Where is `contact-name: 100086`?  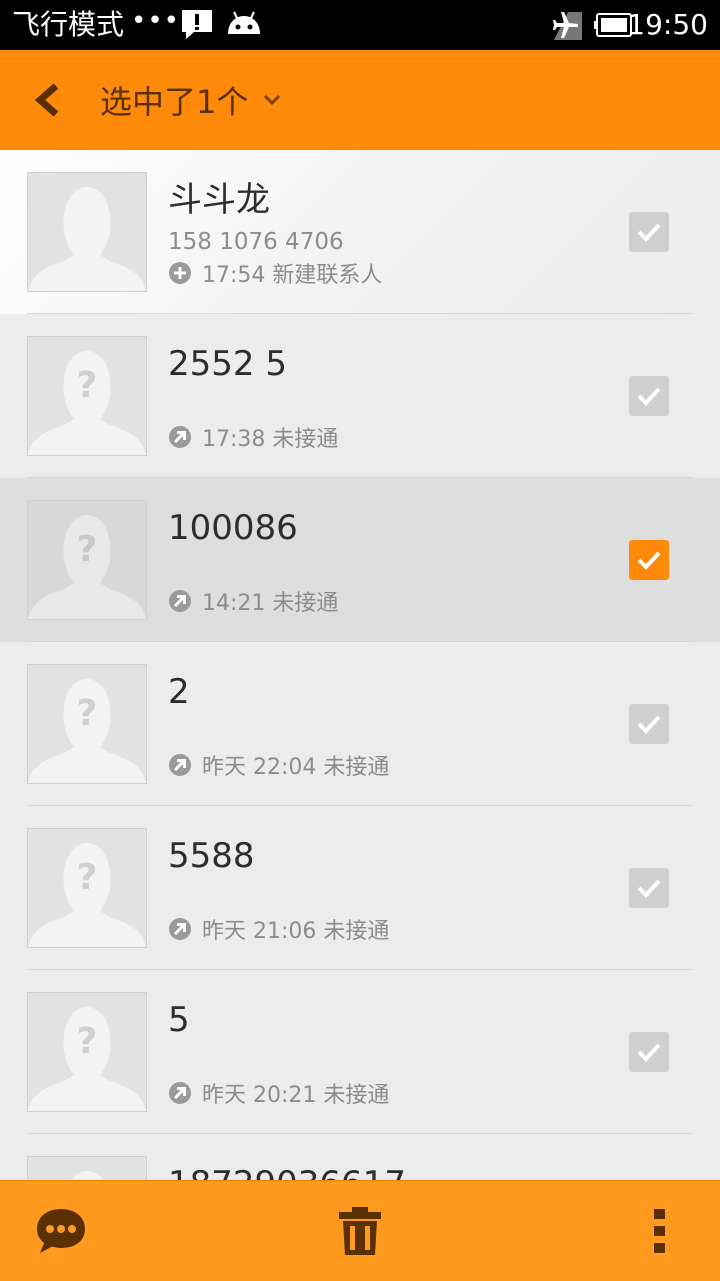 contact-name: 100086 is located at coordinates (233, 528).